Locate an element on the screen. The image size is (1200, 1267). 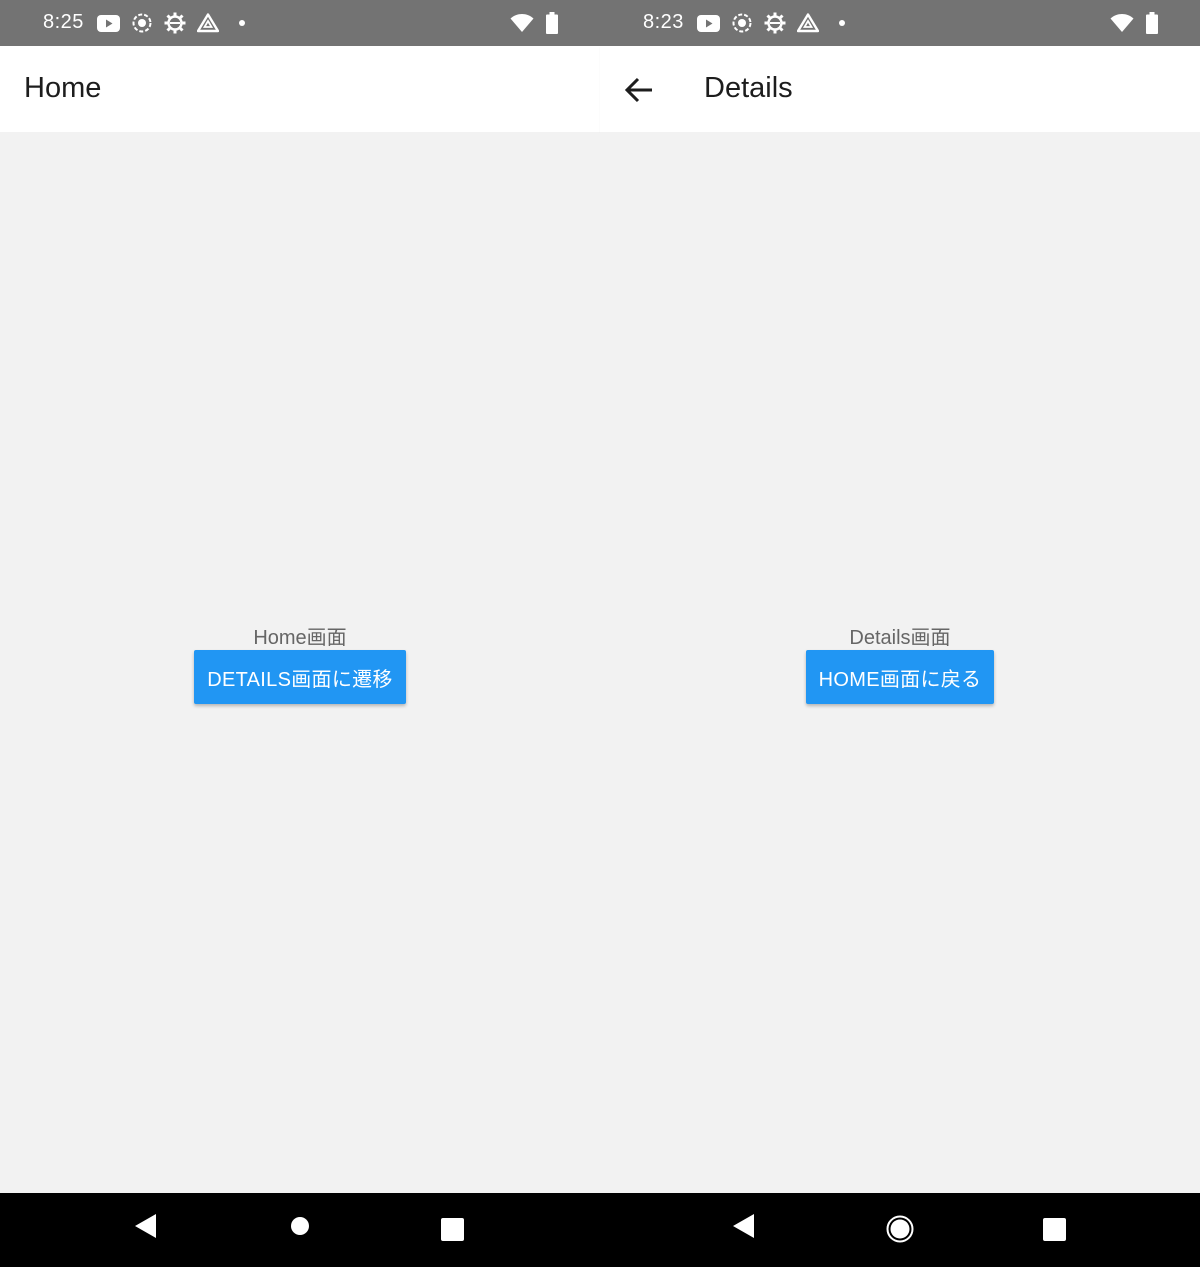
status-time: 8:25 is located at coordinates (63, 22).